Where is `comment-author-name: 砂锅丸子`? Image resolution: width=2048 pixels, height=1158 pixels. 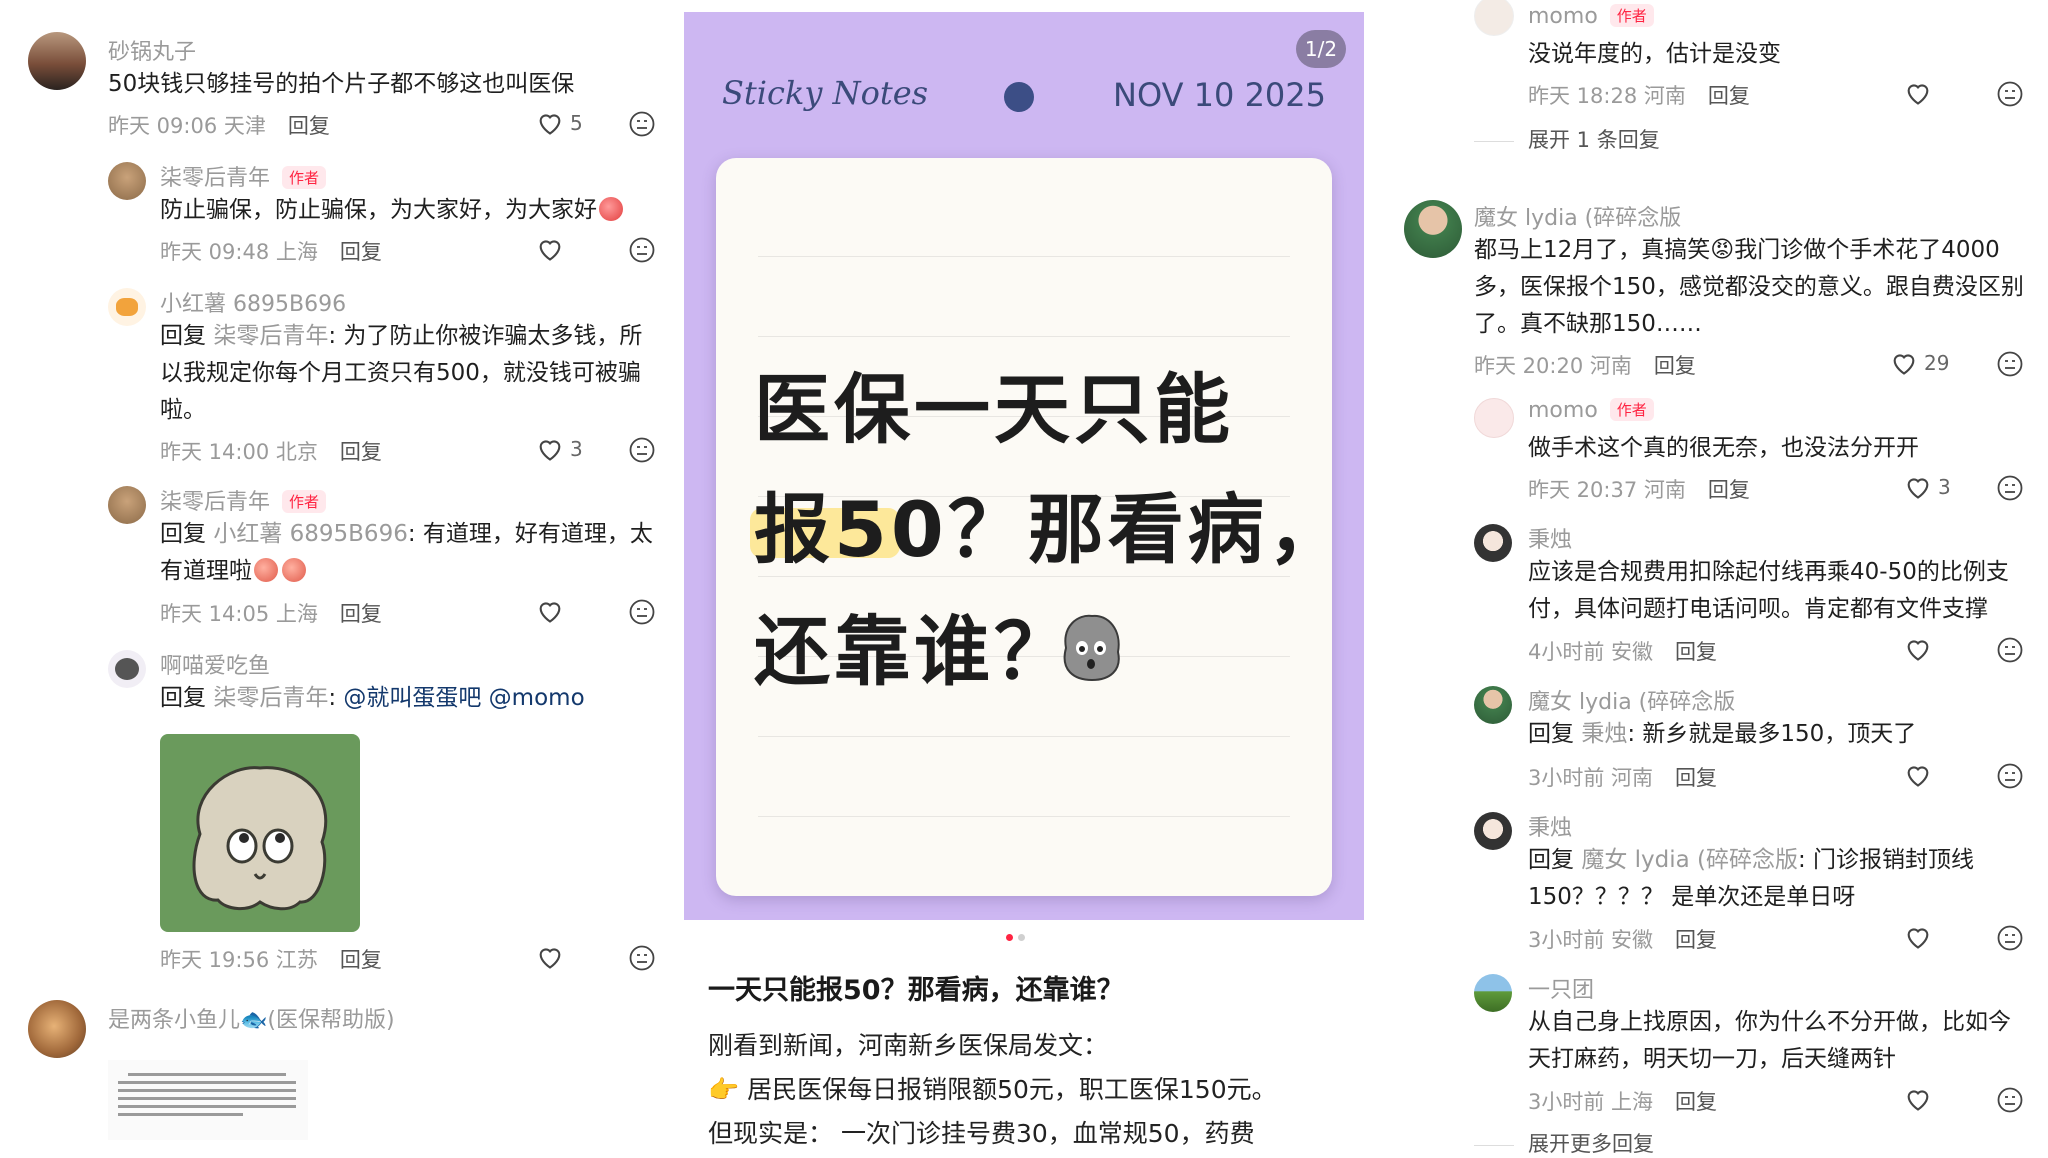
comment-author-name: 砂锅丸子 is located at coordinates (152, 50).